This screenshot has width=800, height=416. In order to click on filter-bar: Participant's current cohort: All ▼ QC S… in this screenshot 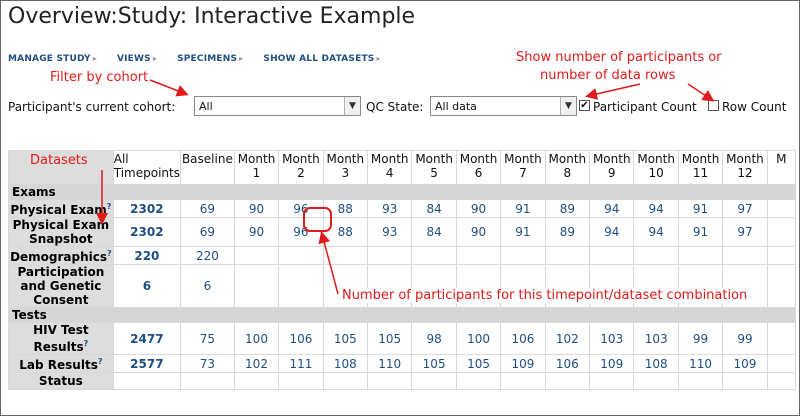, I will do `click(402, 106)`.